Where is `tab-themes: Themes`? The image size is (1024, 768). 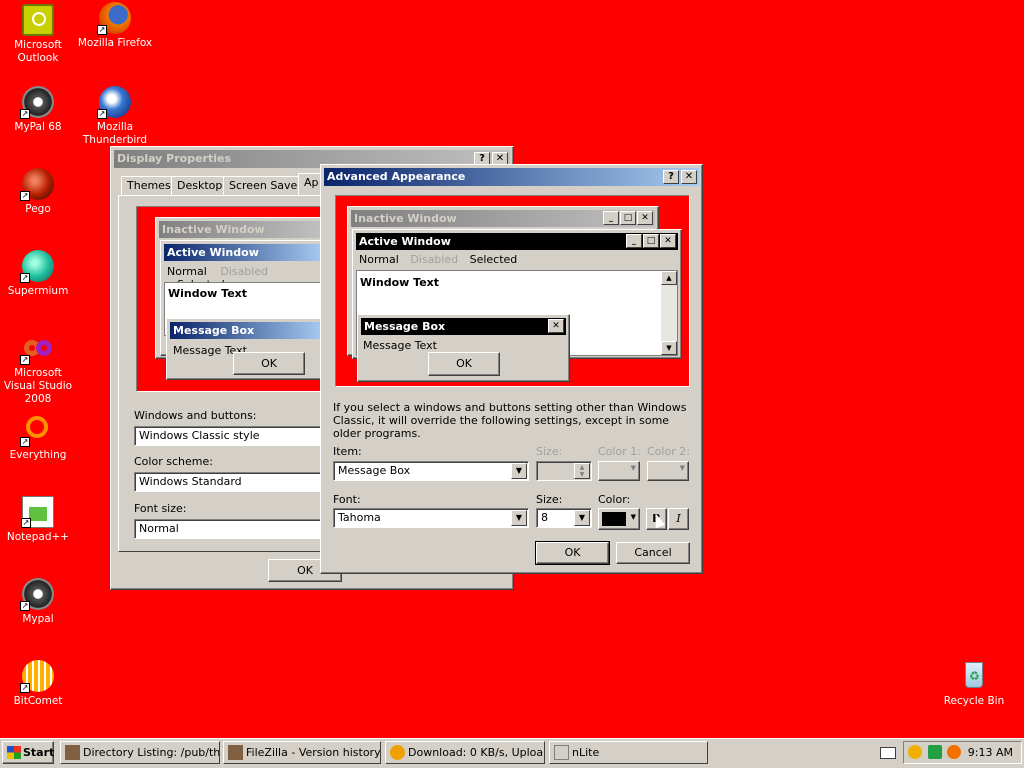 tab-themes: Themes is located at coordinates (149, 186).